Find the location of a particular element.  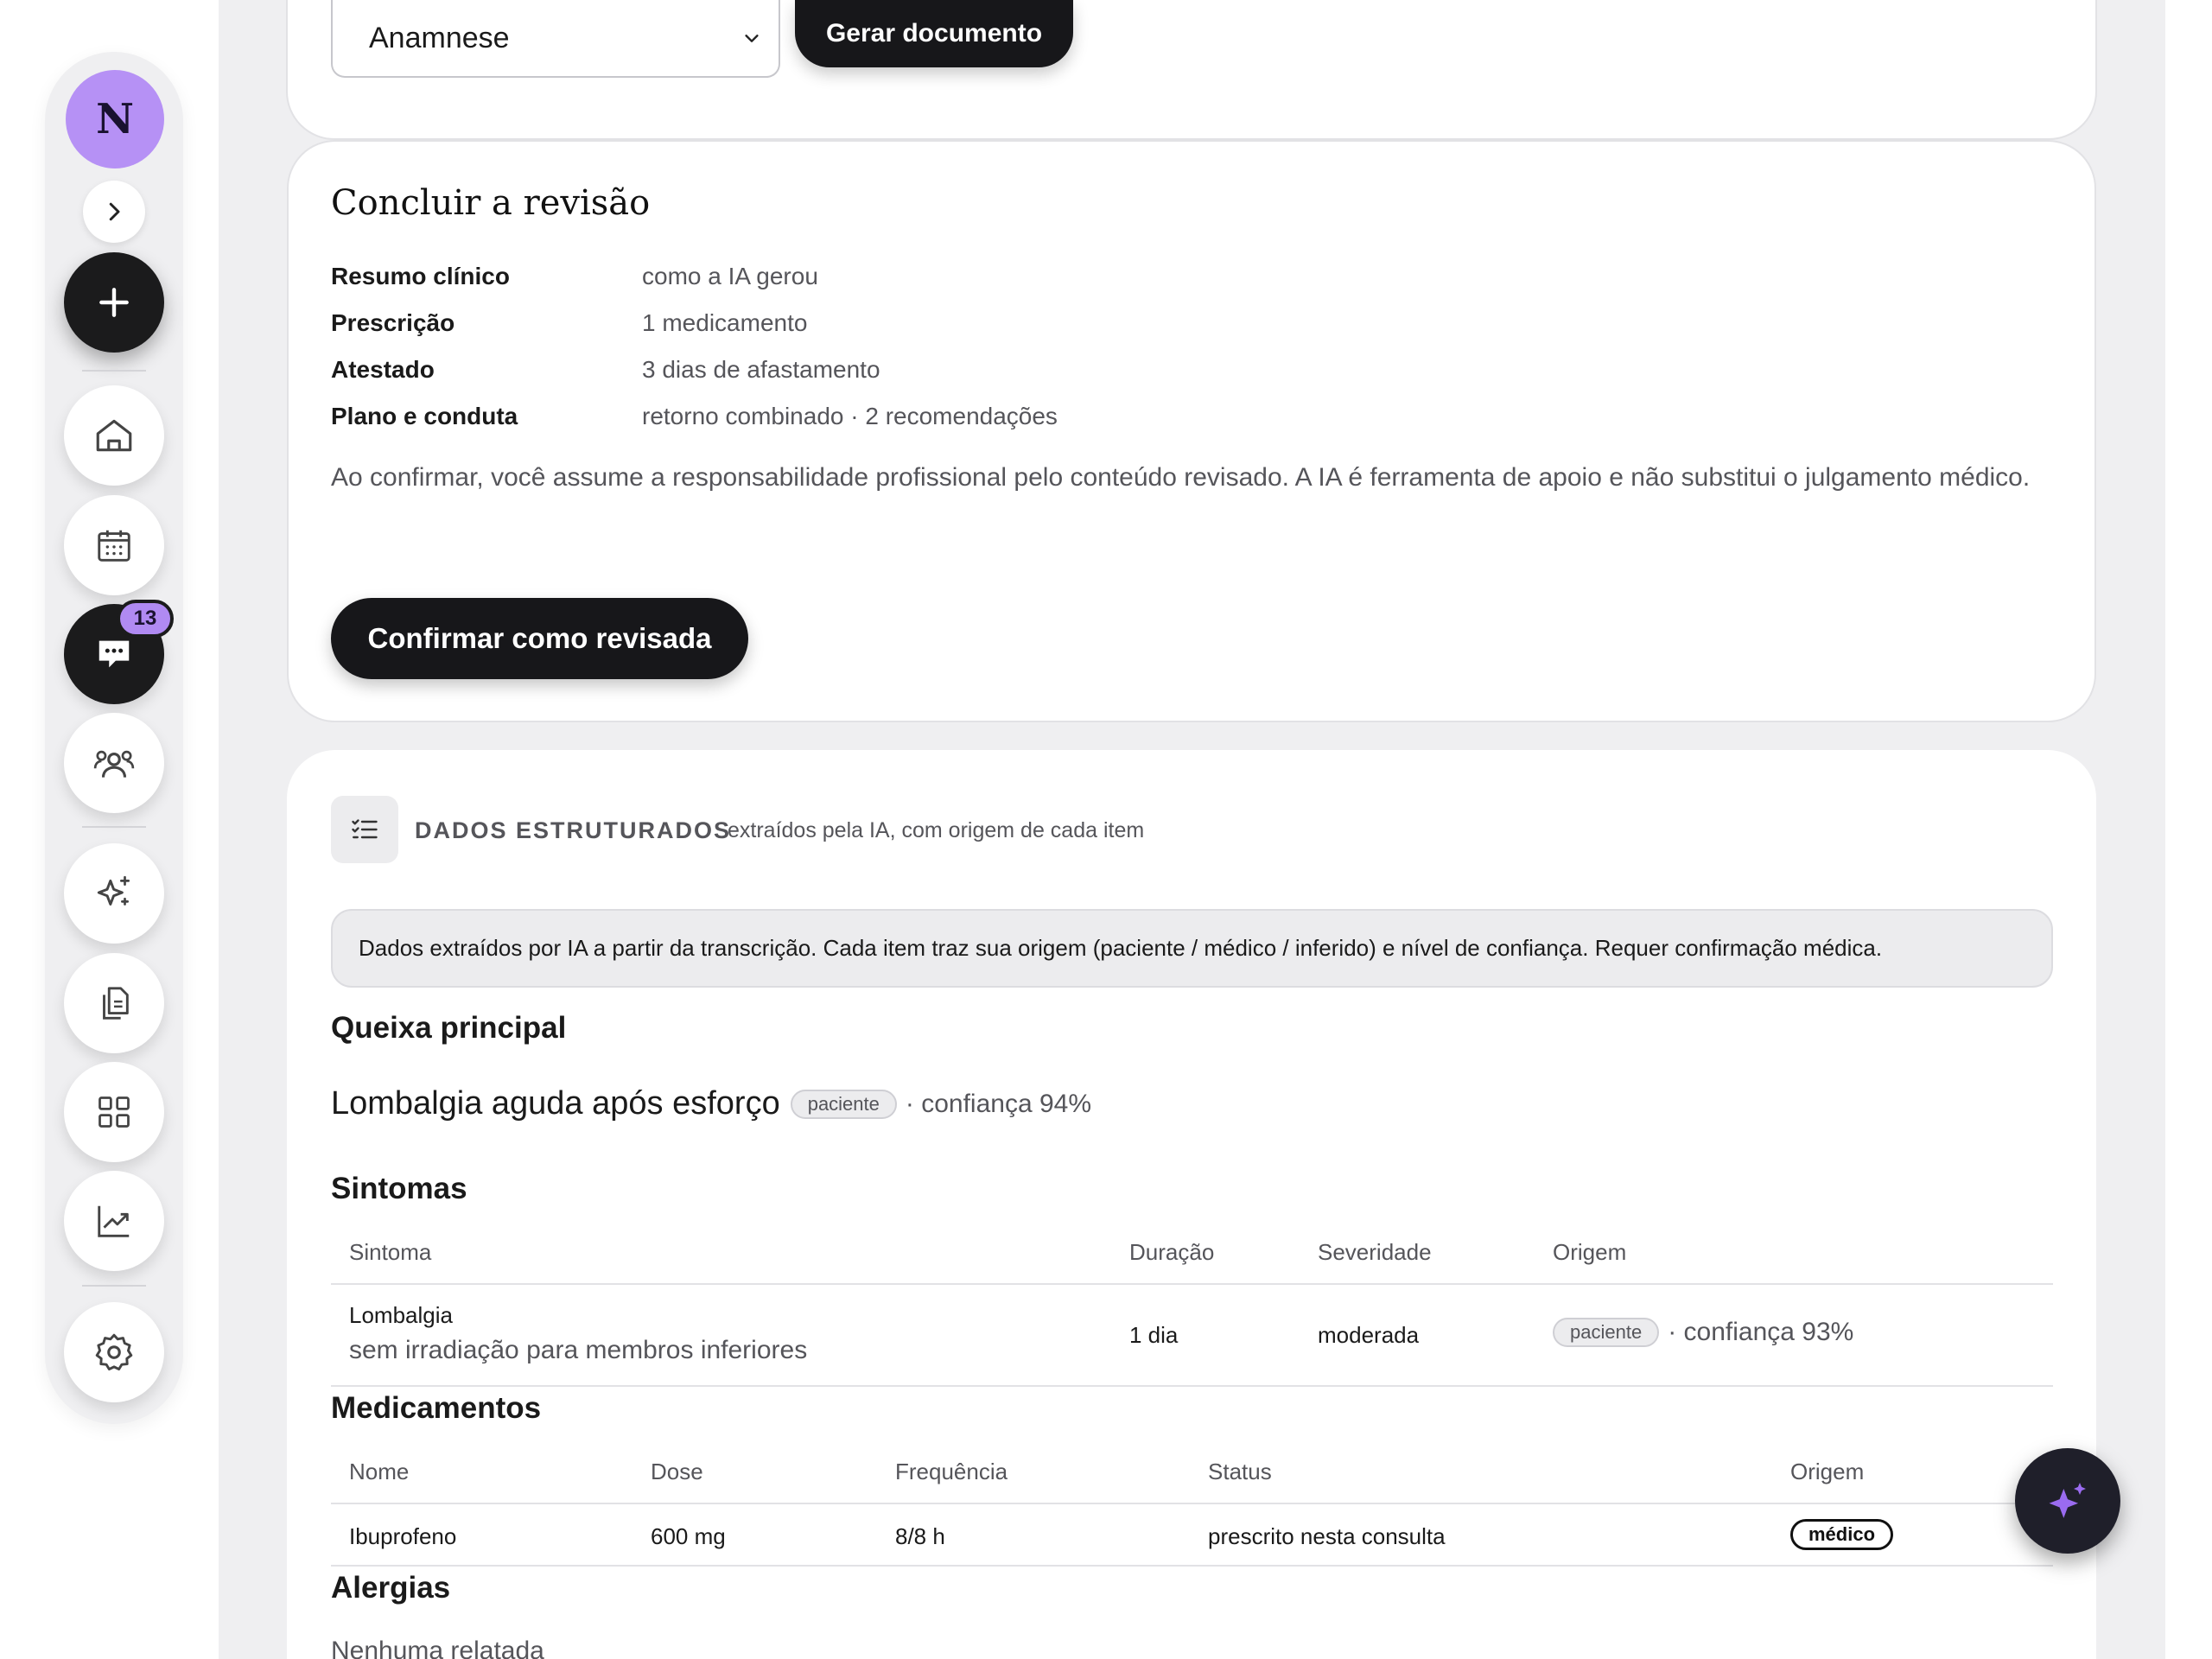

symptom-duration: 1 dia is located at coordinates (1154, 1335).